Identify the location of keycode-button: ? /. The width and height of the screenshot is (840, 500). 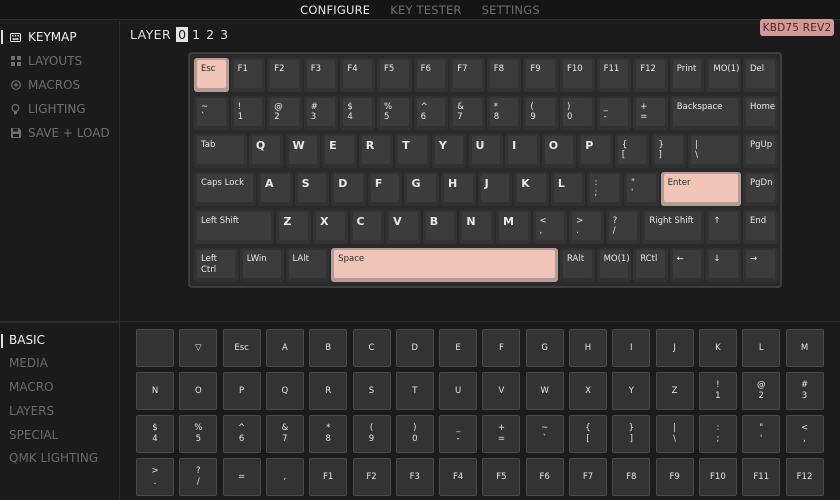
(198, 477).